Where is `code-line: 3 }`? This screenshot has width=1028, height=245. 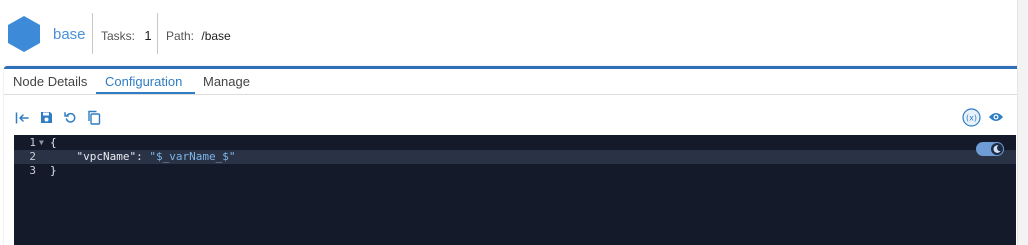 code-line: 3 } is located at coordinates (515, 171).